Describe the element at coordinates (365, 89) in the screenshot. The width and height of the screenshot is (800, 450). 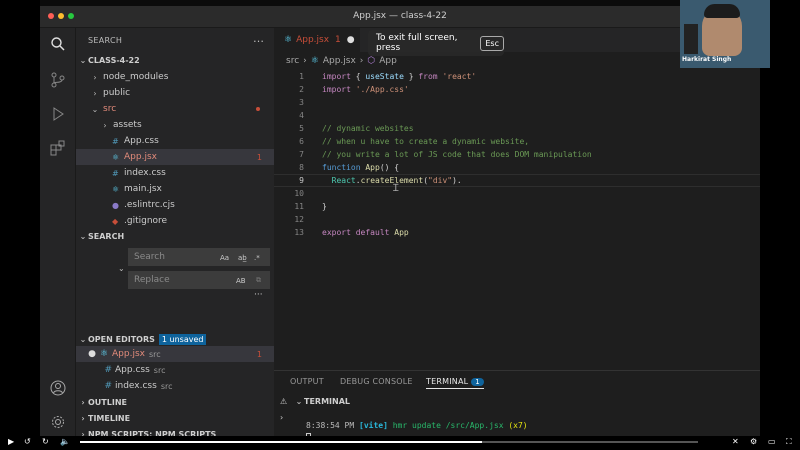
I see `code-text: import './App.css'` at that location.